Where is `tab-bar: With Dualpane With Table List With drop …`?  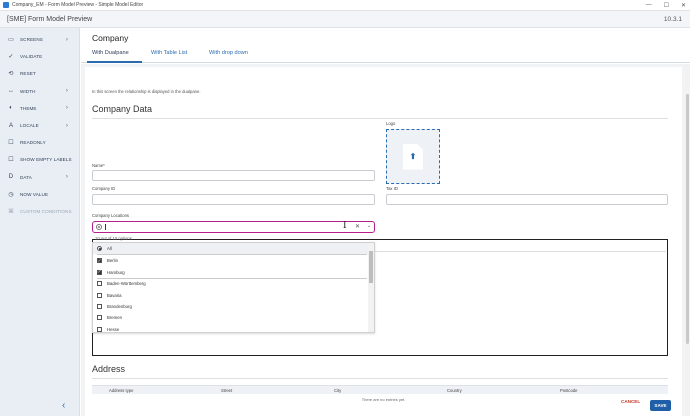
tab-bar: With Dualpane With Table List With drop … is located at coordinates (385, 54).